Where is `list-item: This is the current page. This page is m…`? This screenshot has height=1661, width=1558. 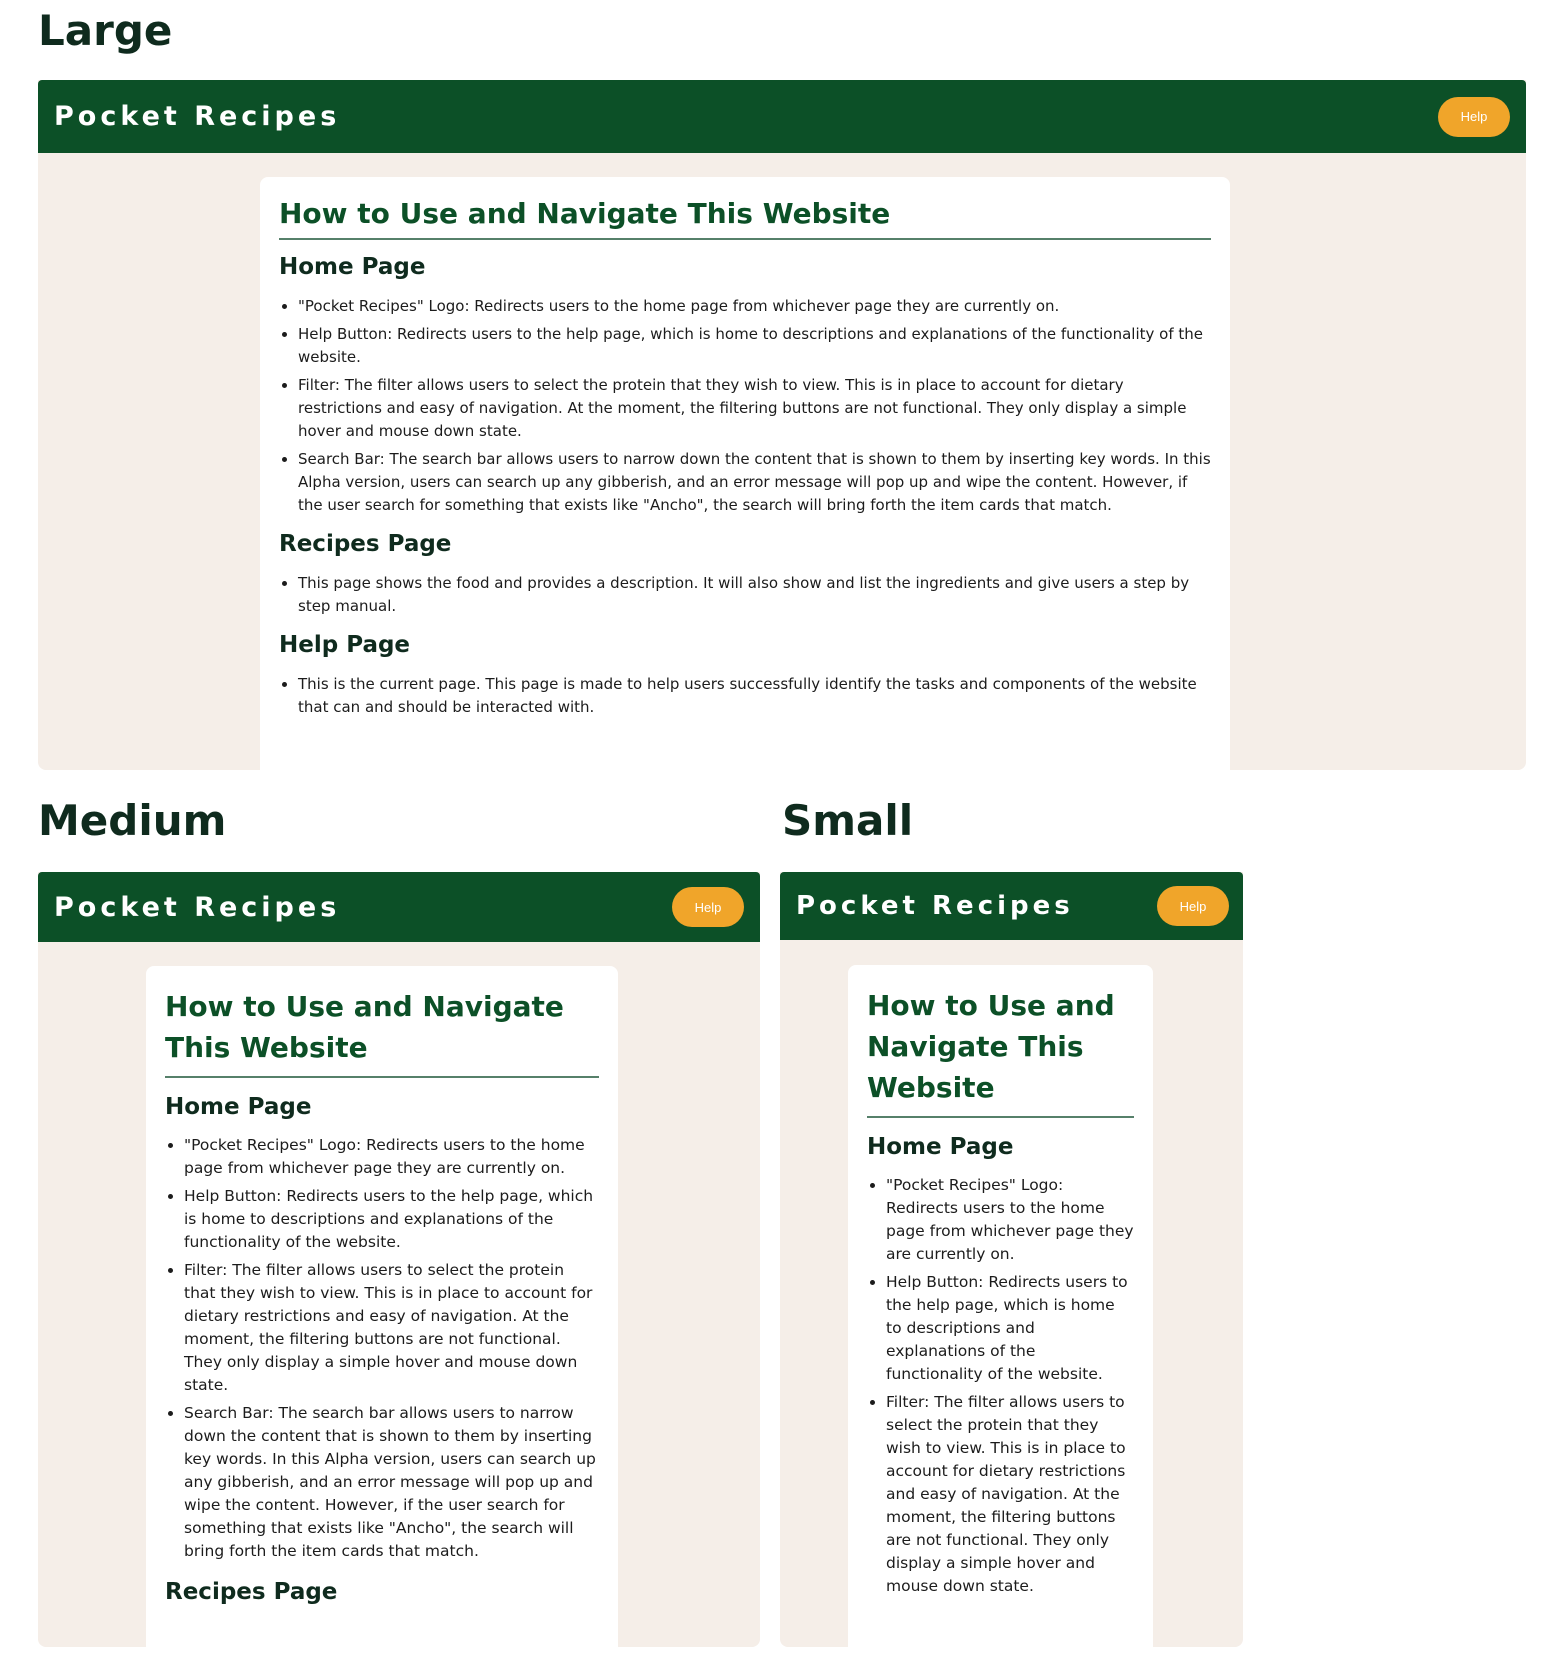
list-item: This is the current page. This page is m… is located at coordinates (754, 696).